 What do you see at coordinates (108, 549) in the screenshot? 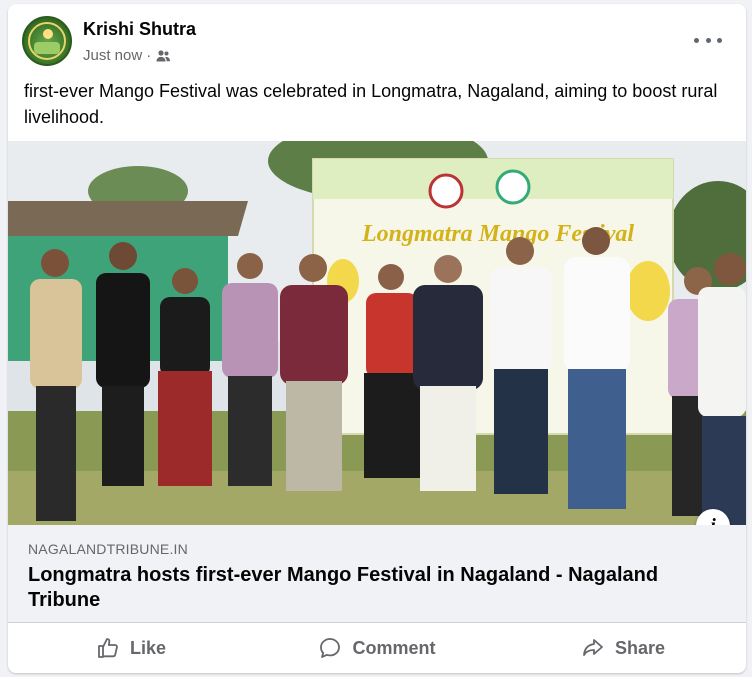
I see `link-domain: NAGALANDTRIBUNE.IN` at bounding box center [108, 549].